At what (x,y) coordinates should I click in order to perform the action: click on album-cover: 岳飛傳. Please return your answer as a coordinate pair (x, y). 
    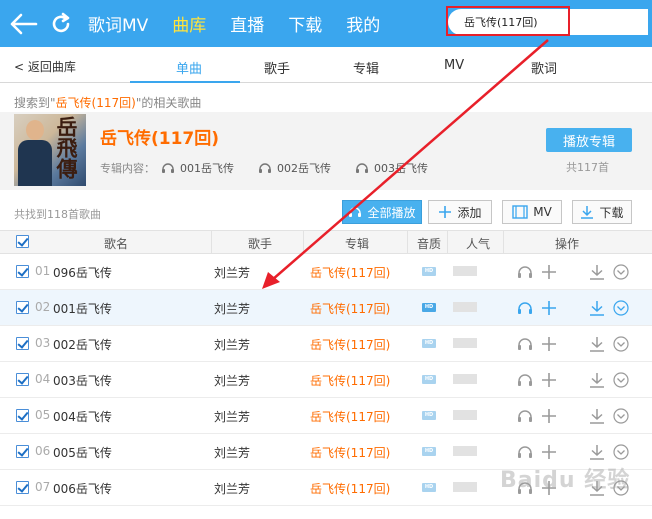
    Looking at the image, I should click on (50, 150).